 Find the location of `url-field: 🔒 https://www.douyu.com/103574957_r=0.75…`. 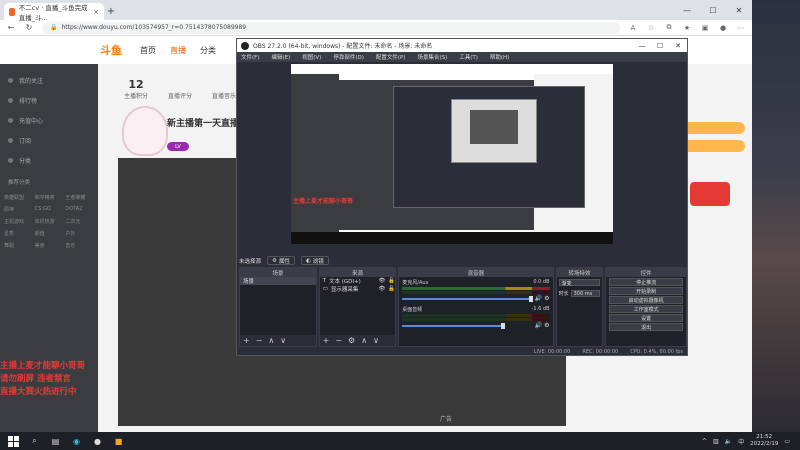

url-field: 🔒 https://www.douyu.com/103574957_r=0.75… is located at coordinates (331, 27).